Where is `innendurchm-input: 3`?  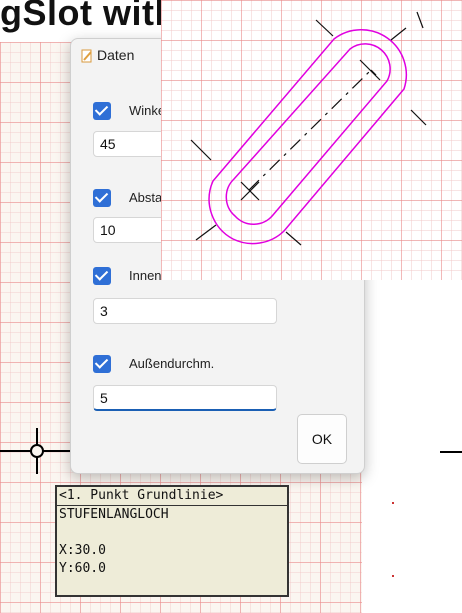
innendurchm-input: 3 is located at coordinates (185, 311).